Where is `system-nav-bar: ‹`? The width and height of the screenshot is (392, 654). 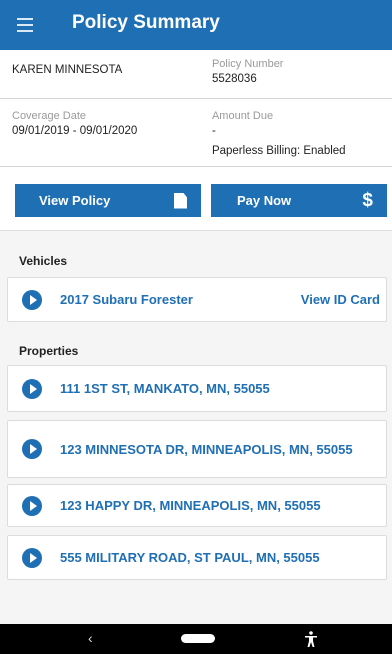 system-nav-bar: ‹ is located at coordinates (196, 639).